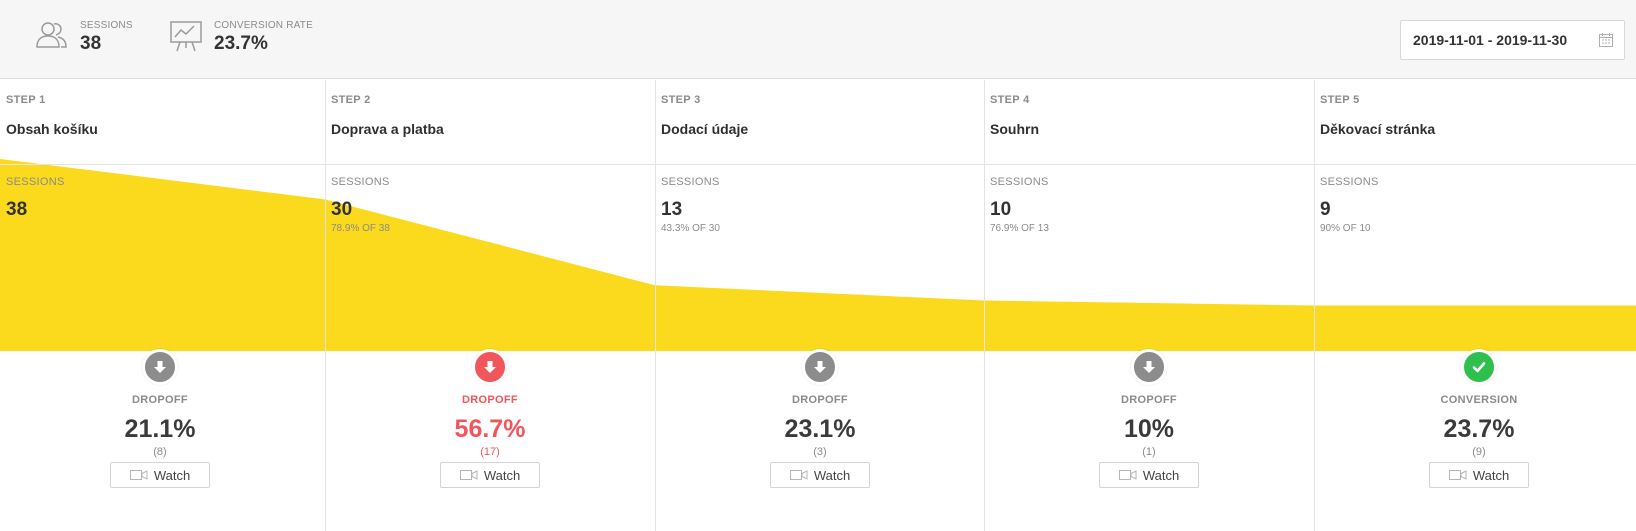 The width and height of the screenshot is (1636, 531). I want to click on presentation-chart-icon, so click(186, 36).